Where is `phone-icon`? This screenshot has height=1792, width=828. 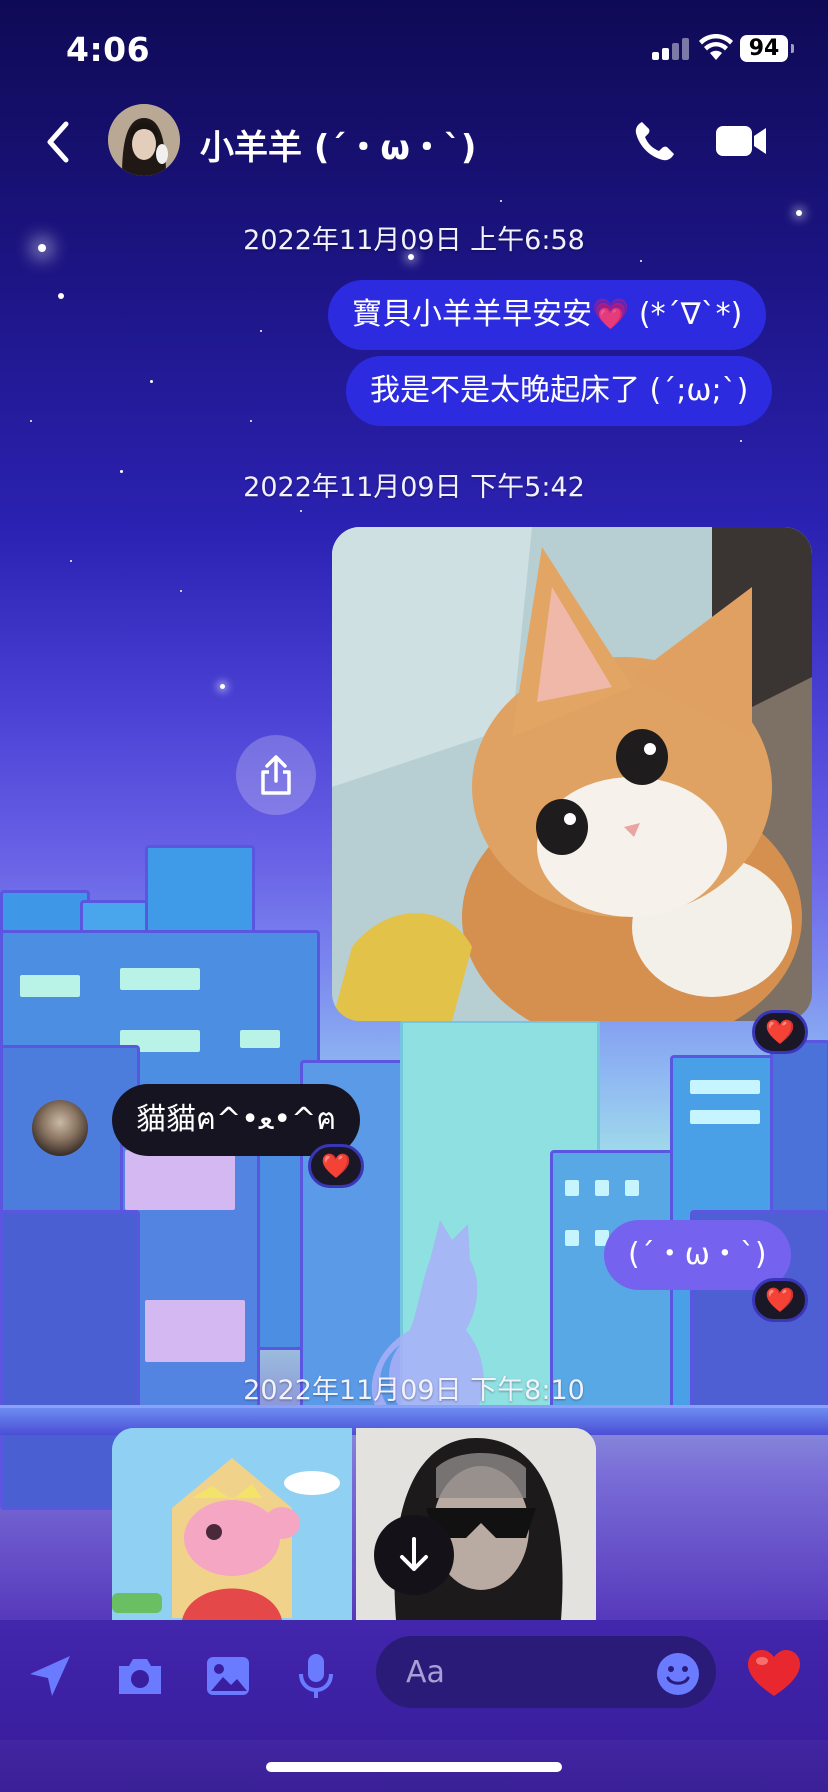
phone-icon is located at coordinates (655, 141).